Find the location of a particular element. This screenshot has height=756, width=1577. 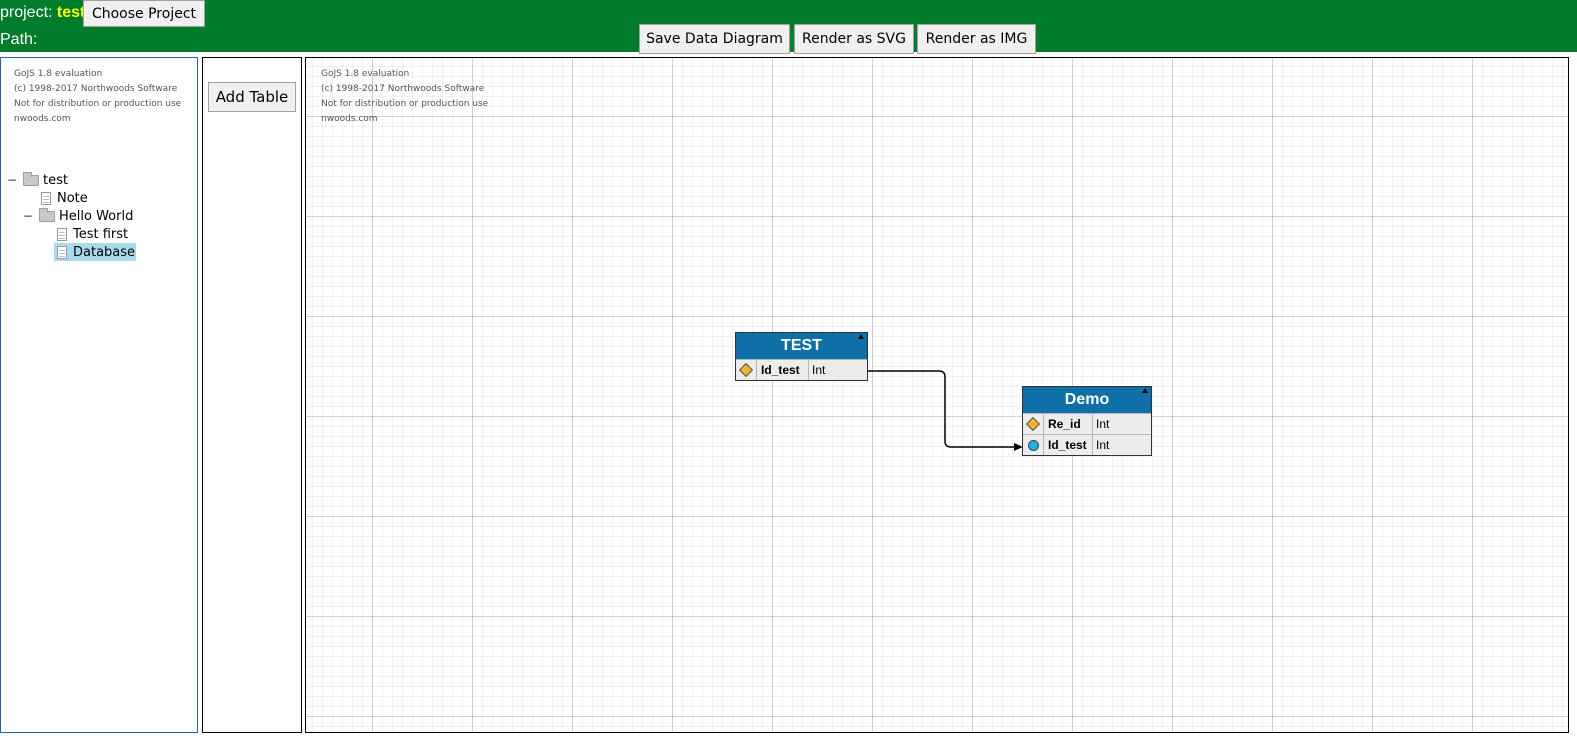

entity-header: TEST is located at coordinates (801, 346).